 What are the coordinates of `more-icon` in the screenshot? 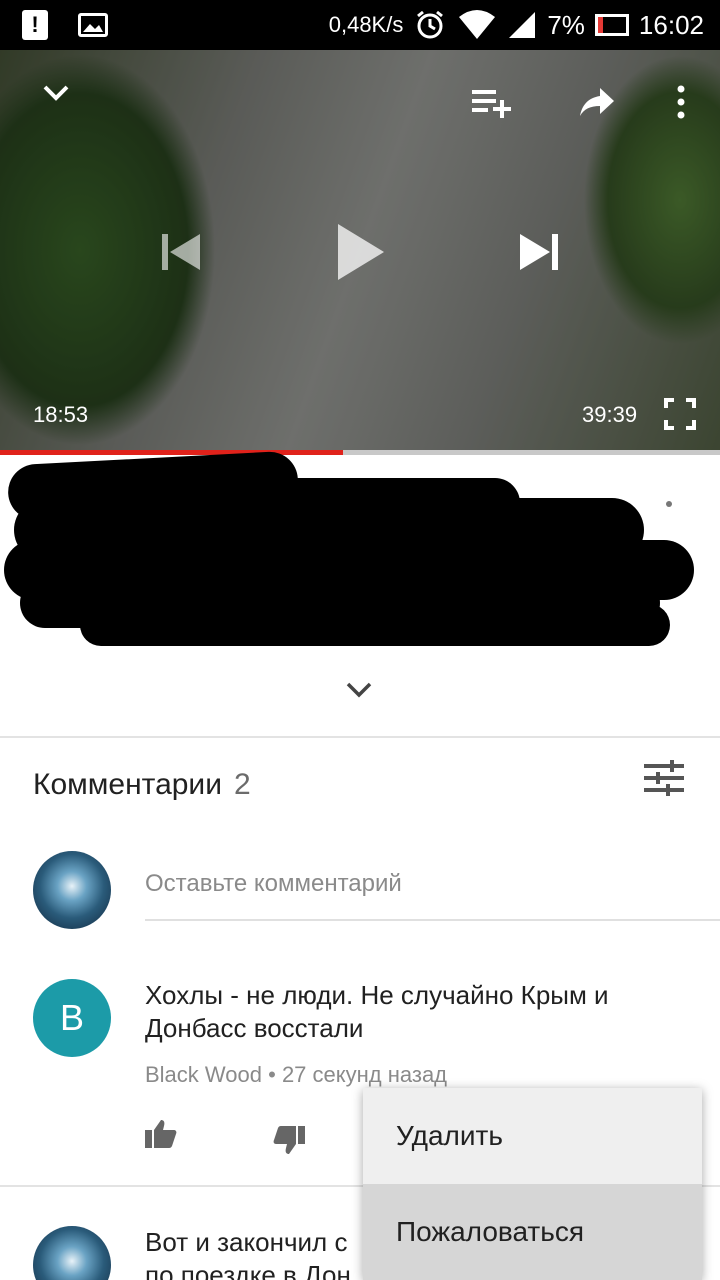 It's located at (681, 102).